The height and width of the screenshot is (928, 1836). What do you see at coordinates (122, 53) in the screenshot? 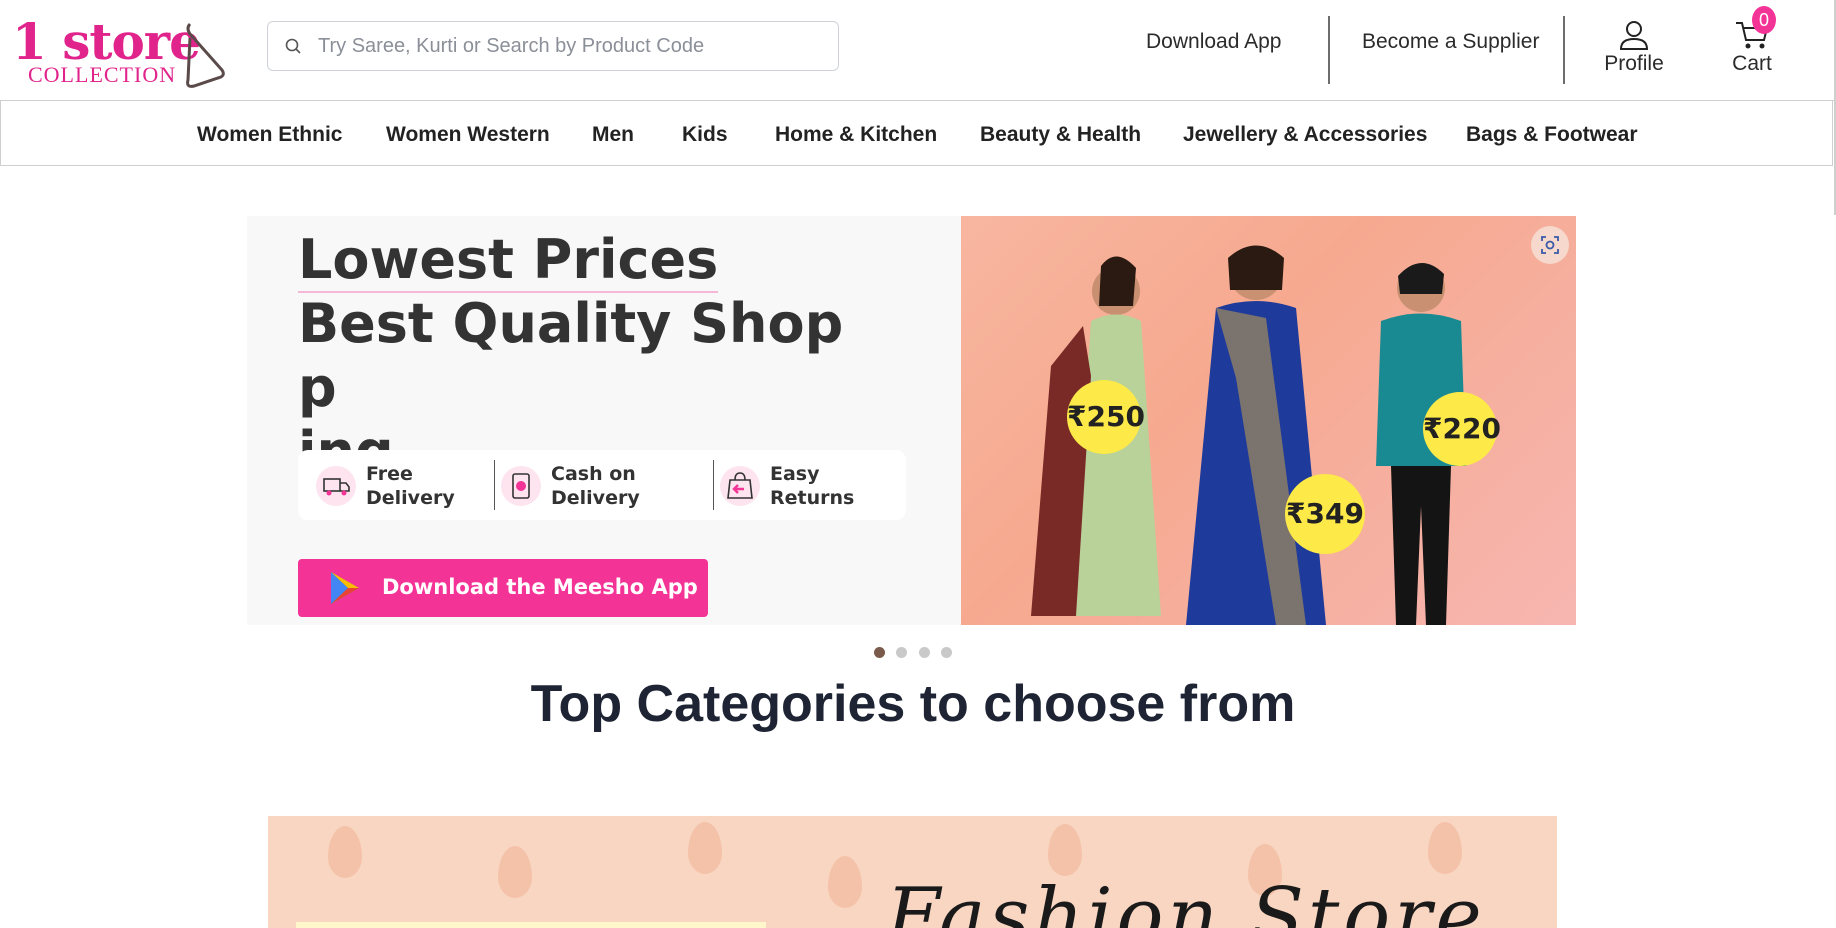
I see `brand-logo: 1 store COLLECTION` at bounding box center [122, 53].